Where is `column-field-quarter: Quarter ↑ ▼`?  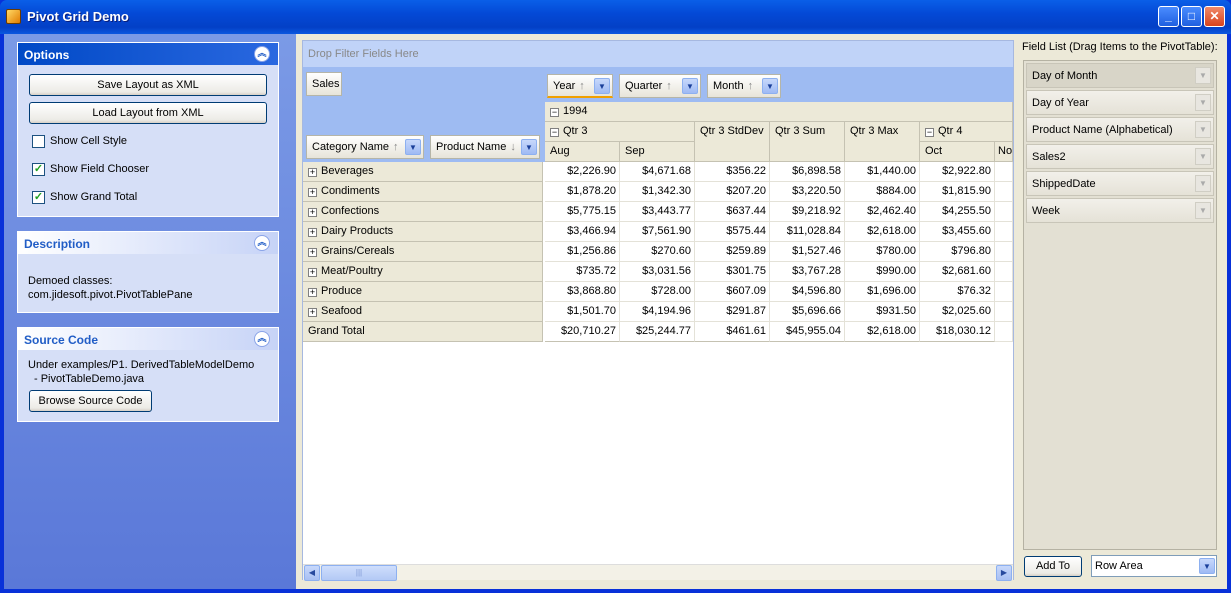 column-field-quarter: Quarter ↑ ▼ is located at coordinates (660, 86).